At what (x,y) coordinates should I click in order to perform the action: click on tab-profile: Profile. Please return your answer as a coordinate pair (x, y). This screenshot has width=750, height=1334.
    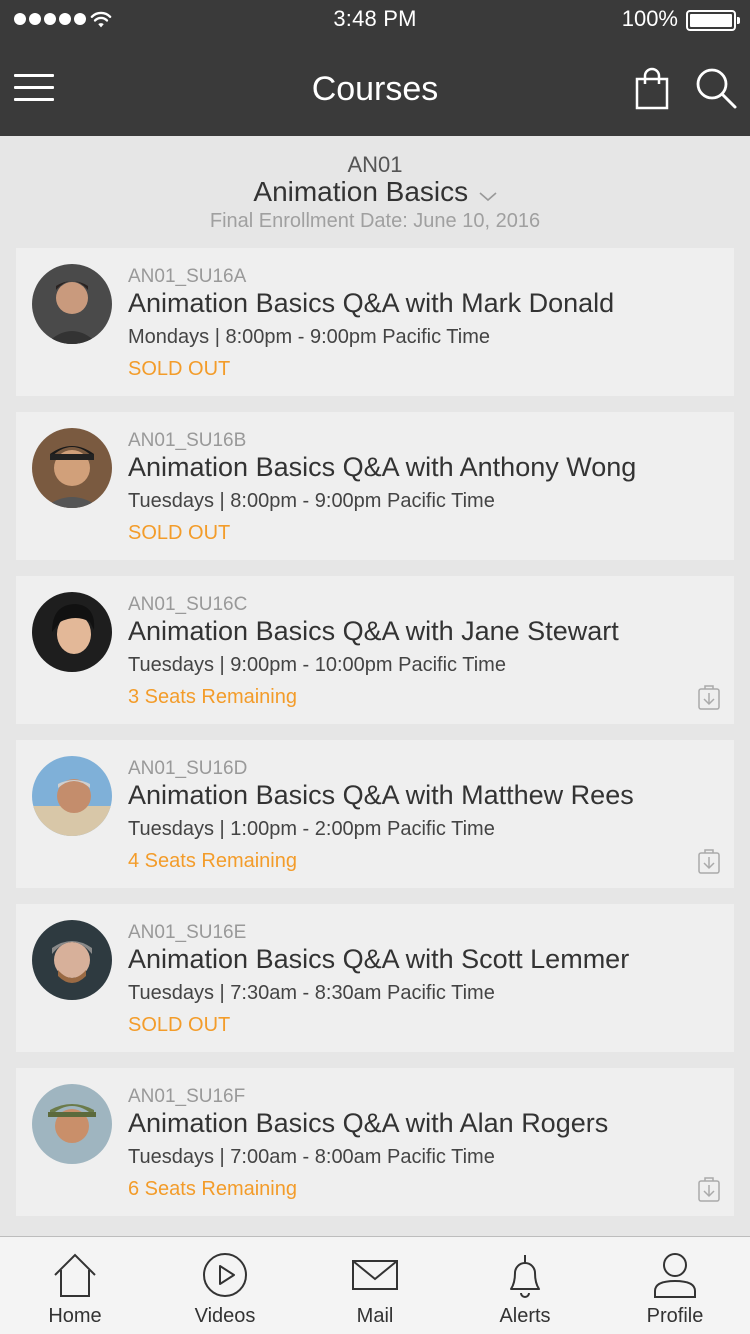
    Looking at the image, I should click on (675, 1285).